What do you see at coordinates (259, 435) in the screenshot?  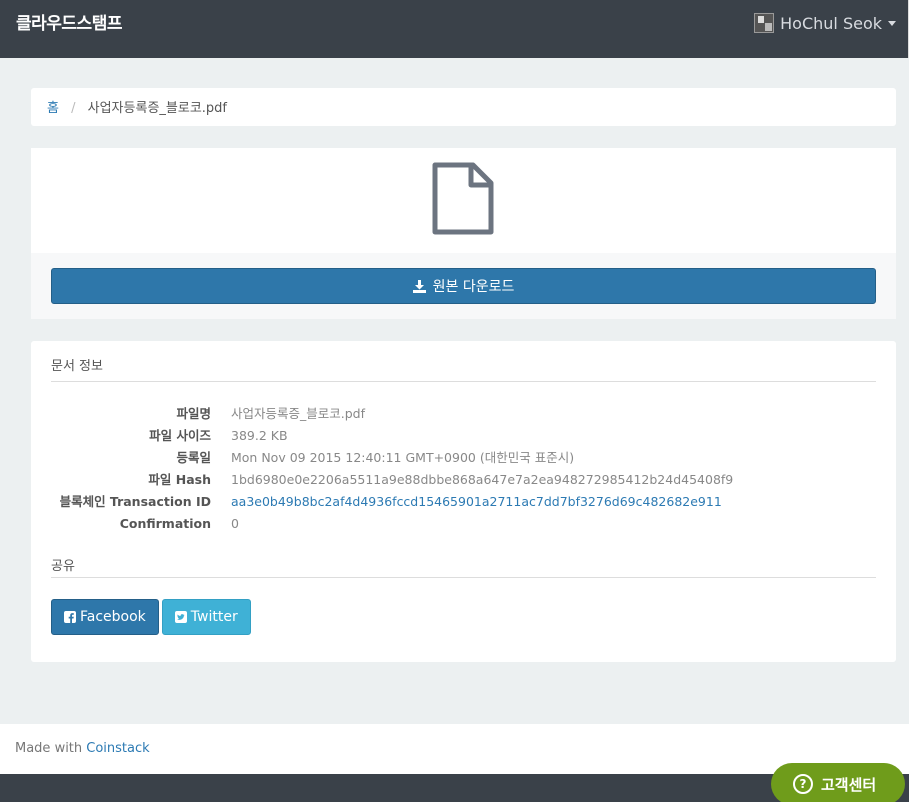 I see `info-value: 389.2 KB` at bounding box center [259, 435].